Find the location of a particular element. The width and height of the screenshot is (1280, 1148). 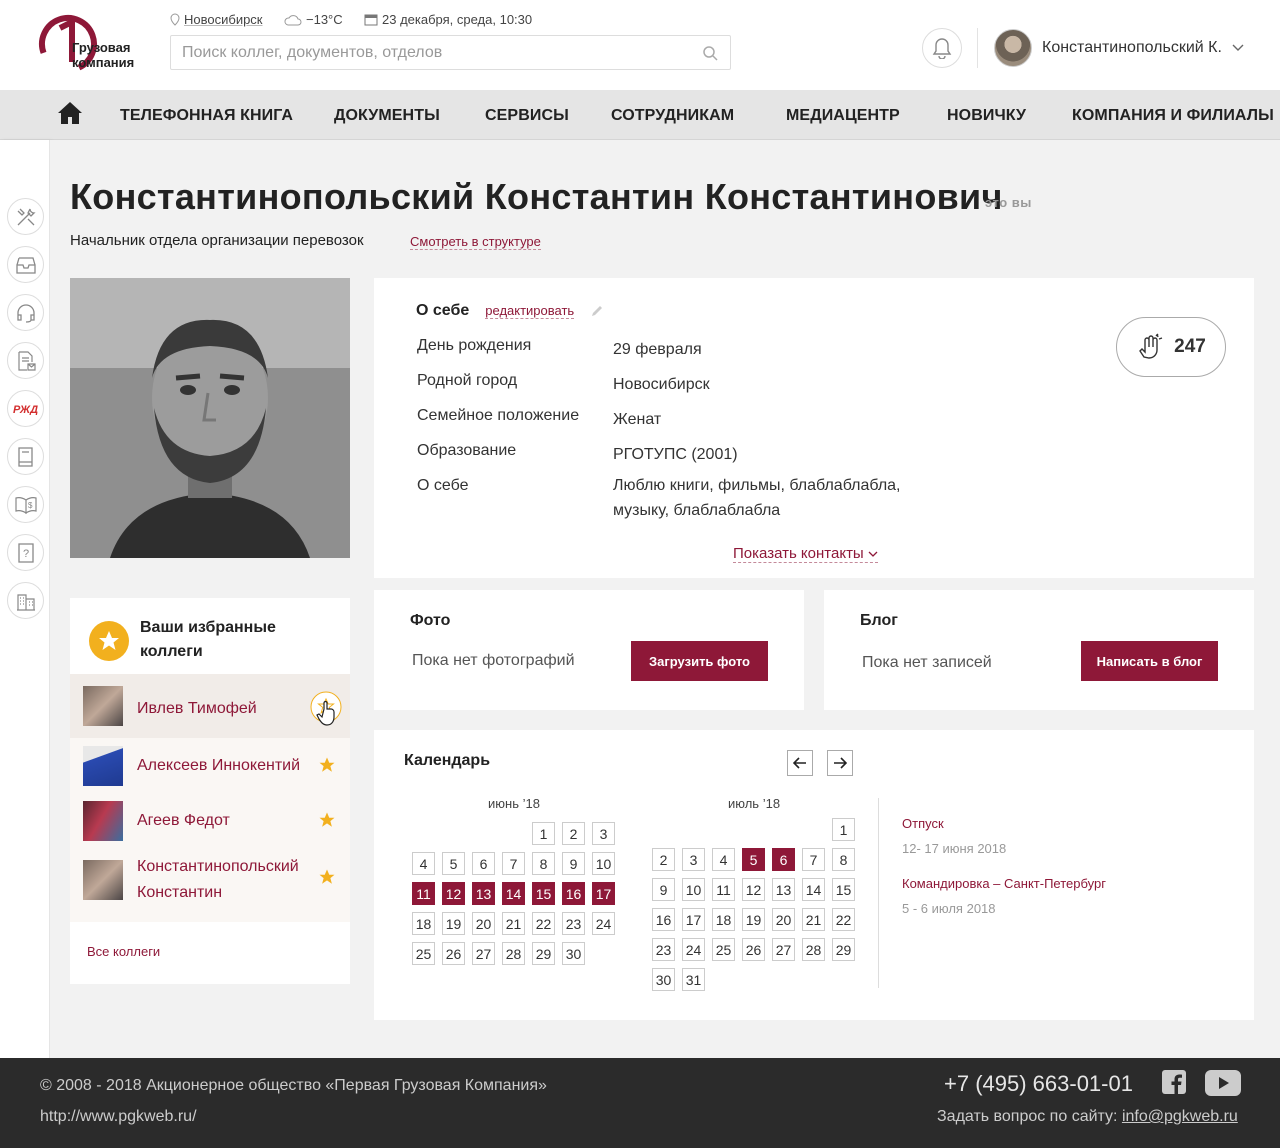

search-icon is located at coordinates (710, 53).